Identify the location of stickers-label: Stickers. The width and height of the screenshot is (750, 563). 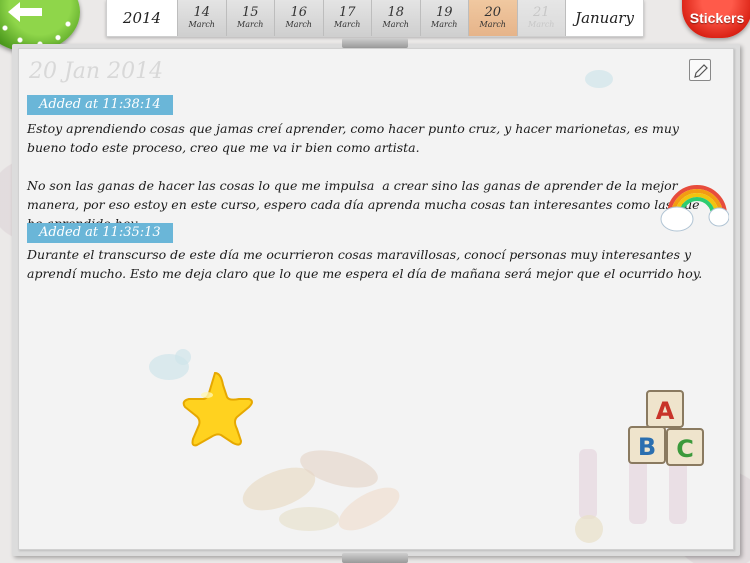
(717, 18).